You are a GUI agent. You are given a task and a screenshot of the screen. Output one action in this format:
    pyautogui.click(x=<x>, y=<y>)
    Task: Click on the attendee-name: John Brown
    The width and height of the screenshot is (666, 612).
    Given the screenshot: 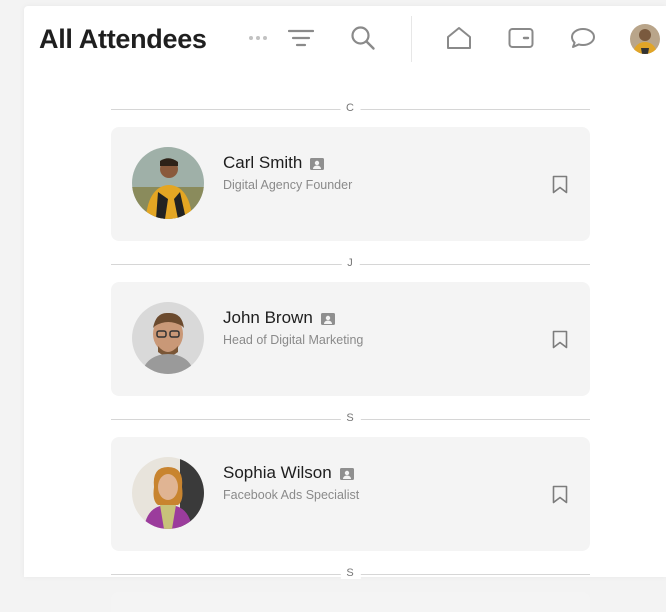 What is the action you would take?
    pyautogui.click(x=268, y=317)
    